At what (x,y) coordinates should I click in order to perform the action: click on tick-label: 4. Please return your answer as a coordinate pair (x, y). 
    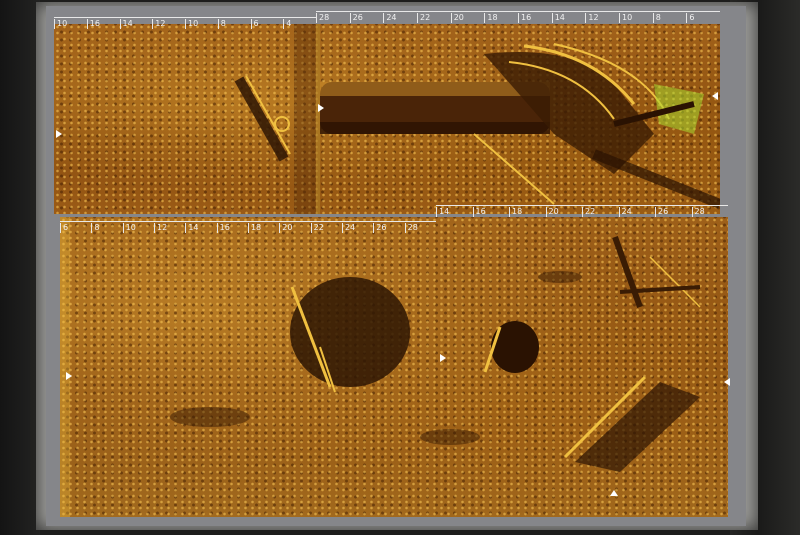
    Looking at the image, I should click on (299, 24).